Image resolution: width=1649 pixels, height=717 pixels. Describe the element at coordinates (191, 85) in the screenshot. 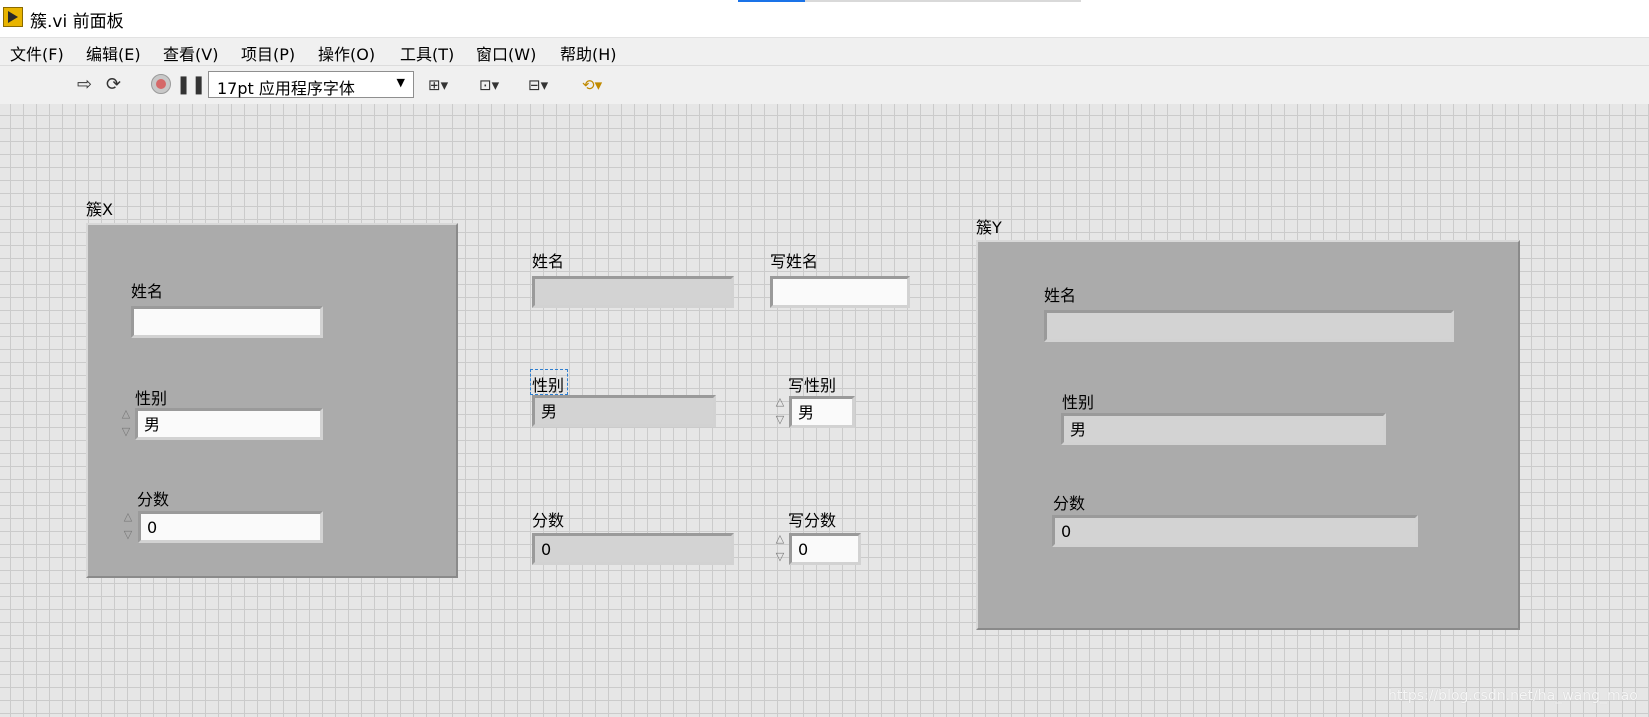

I see `pause-icon: ❚❚` at that location.